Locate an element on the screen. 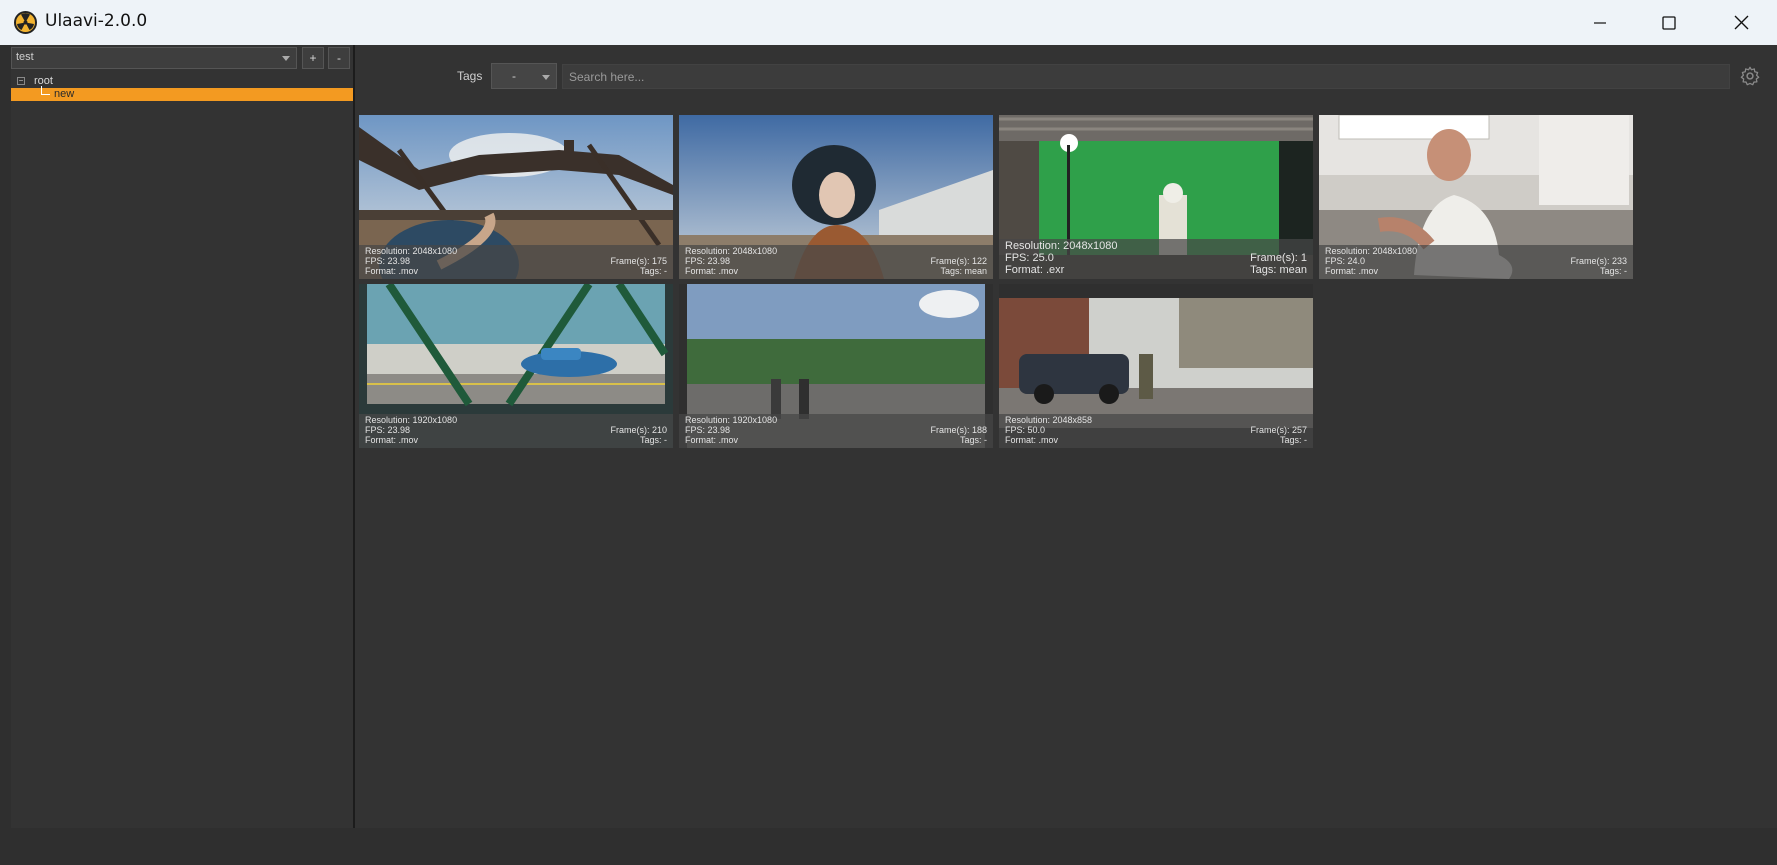 This screenshot has width=1777, height=865. tree-item-label: new is located at coordinates (64, 94).